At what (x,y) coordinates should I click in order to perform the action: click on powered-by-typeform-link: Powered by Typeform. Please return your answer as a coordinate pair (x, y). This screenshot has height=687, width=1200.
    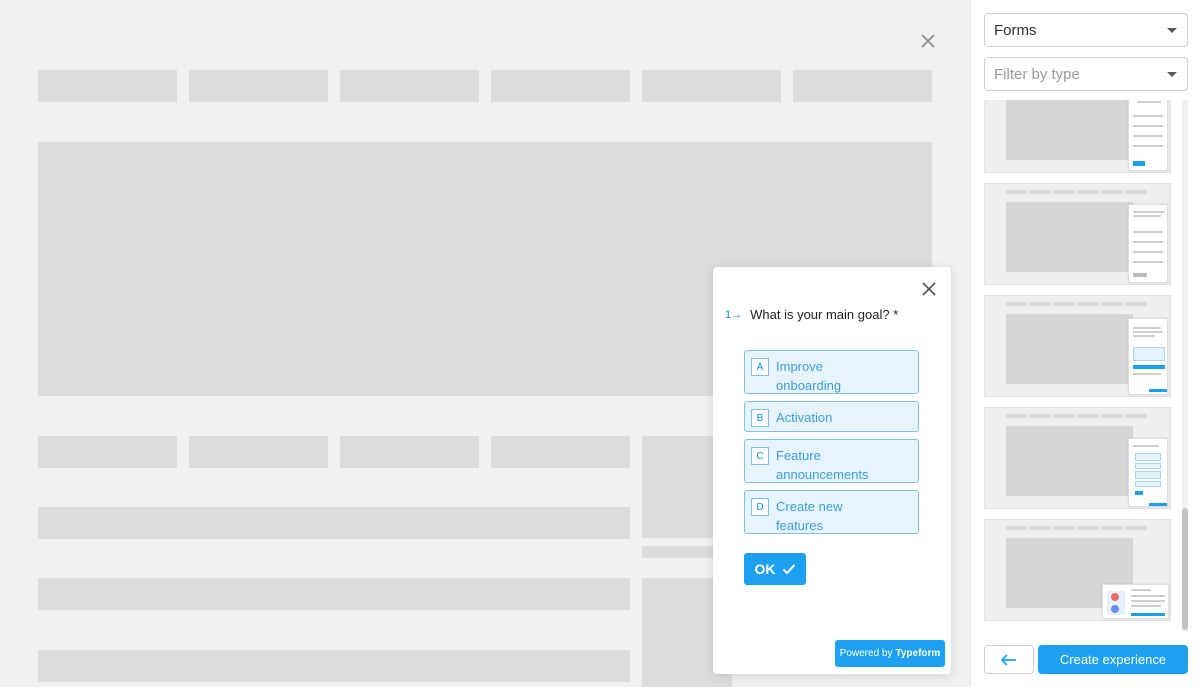
    Looking at the image, I should click on (890, 653).